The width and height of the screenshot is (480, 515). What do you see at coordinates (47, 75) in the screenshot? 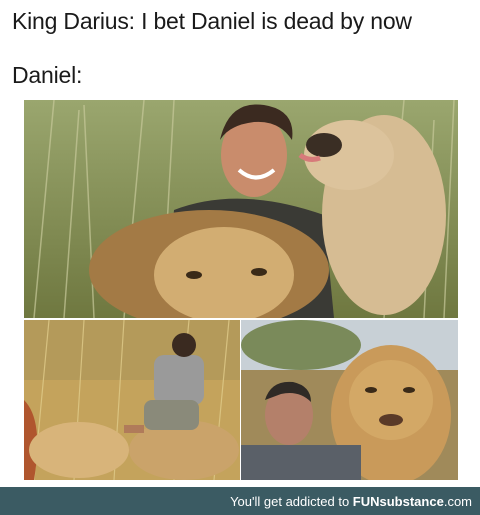
I see `caption-line-2: Daniel:` at bounding box center [47, 75].